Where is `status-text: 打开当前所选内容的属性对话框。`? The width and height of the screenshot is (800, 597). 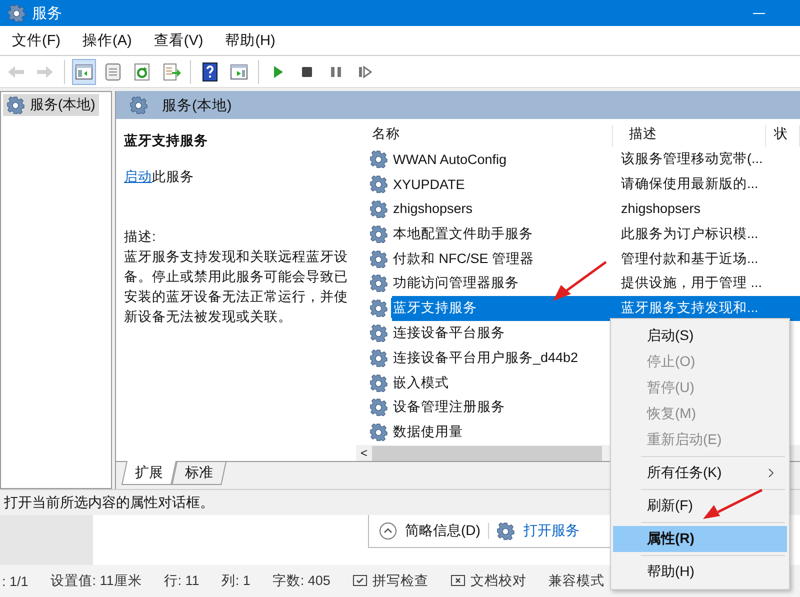
status-text: 打开当前所选内容的属性对话框。 is located at coordinates (109, 503).